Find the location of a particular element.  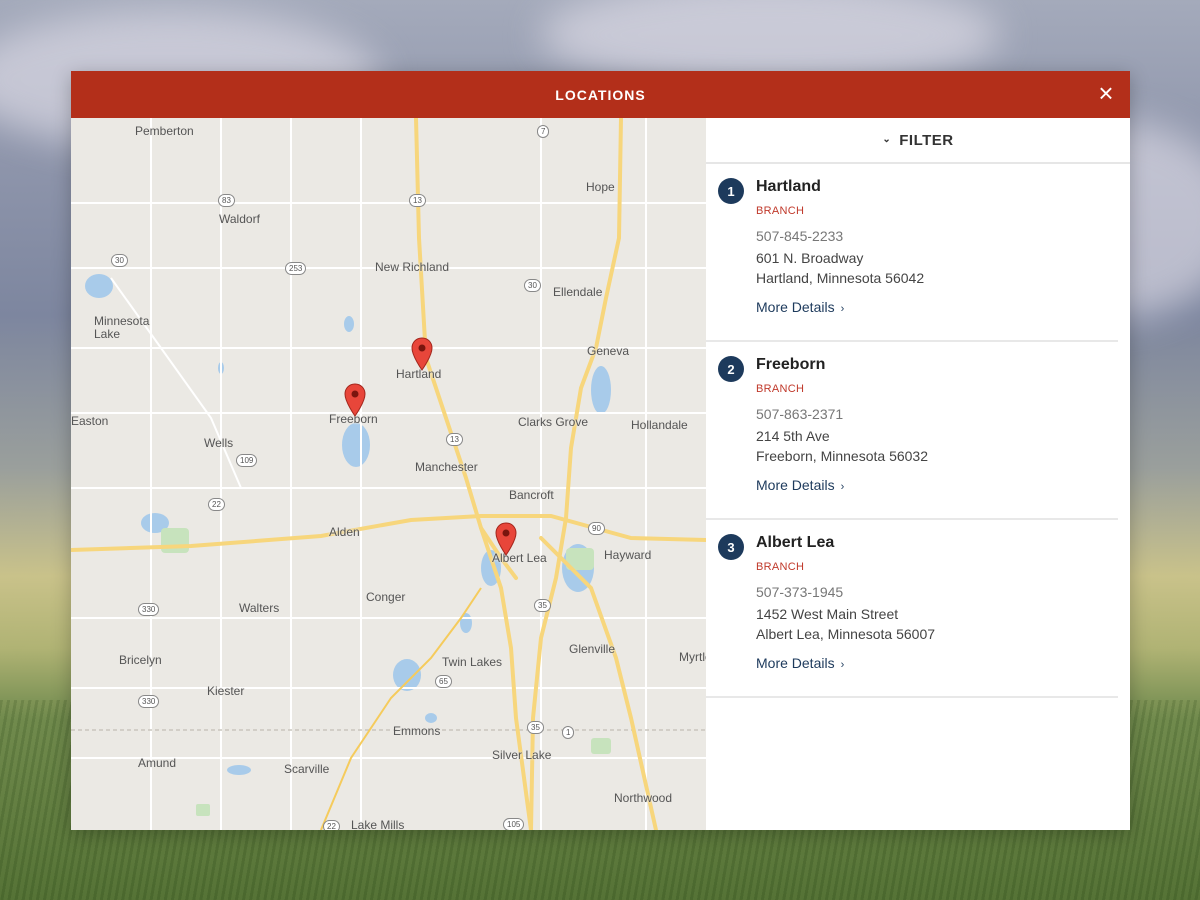

town-label: Bricelyn is located at coordinates (140, 660).